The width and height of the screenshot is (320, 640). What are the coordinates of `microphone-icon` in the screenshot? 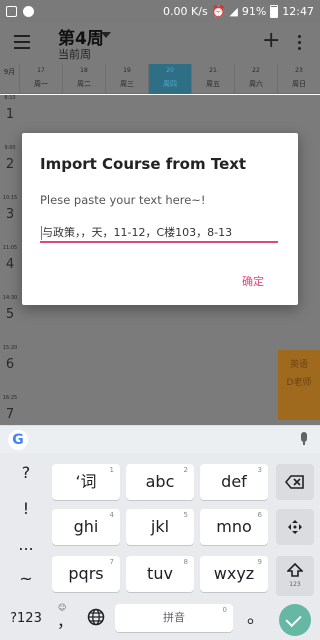 It's located at (304, 439).